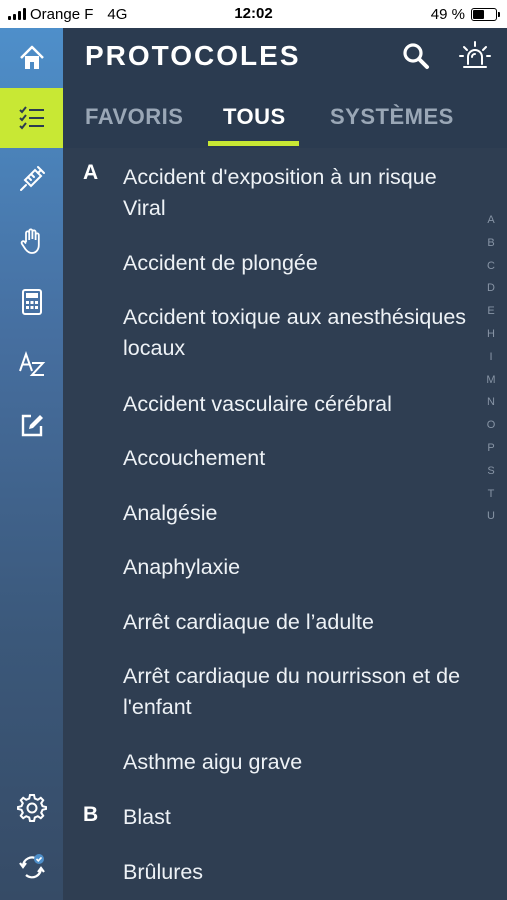 Image resolution: width=507 pixels, height=900 pixels. Describe the element at coordinates (491, 339) in the screenshot. I see `alpha-index-letter: H` at that location.